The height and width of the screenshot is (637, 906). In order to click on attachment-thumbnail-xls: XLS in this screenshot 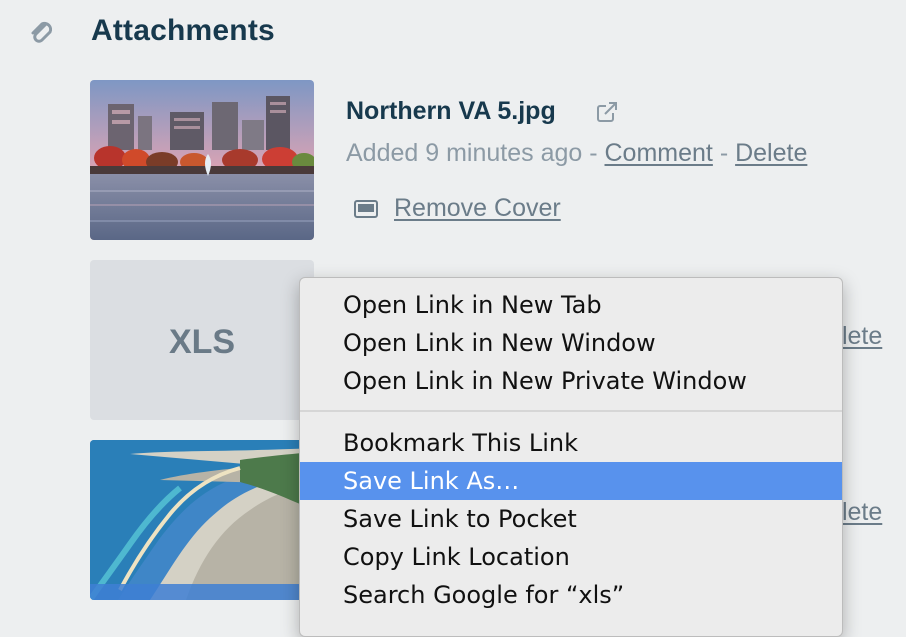, I will do `click(202, 340)`.